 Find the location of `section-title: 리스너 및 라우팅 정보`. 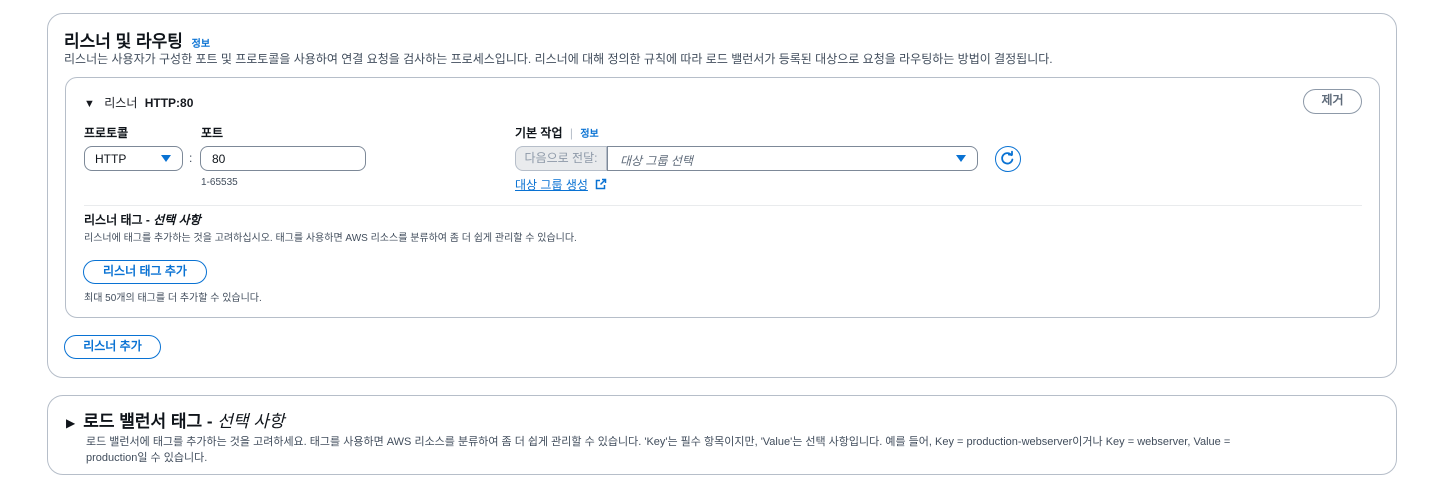

section-title: 리스너 및 라우팅 정보 is located at coordinates (137, 39).